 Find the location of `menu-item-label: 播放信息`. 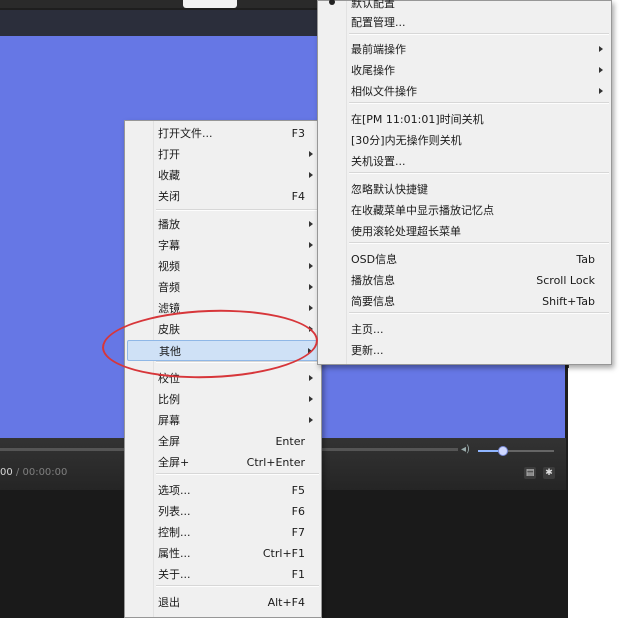

menu-item-label: 播放信息 is located at coordinates (373, 280).